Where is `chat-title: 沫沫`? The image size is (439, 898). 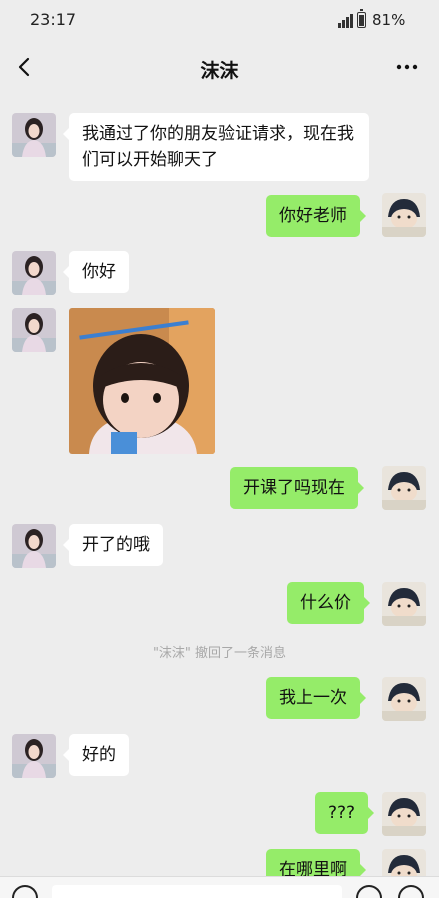 chat-title: 沫沫 is located at coordinates (219, 71).